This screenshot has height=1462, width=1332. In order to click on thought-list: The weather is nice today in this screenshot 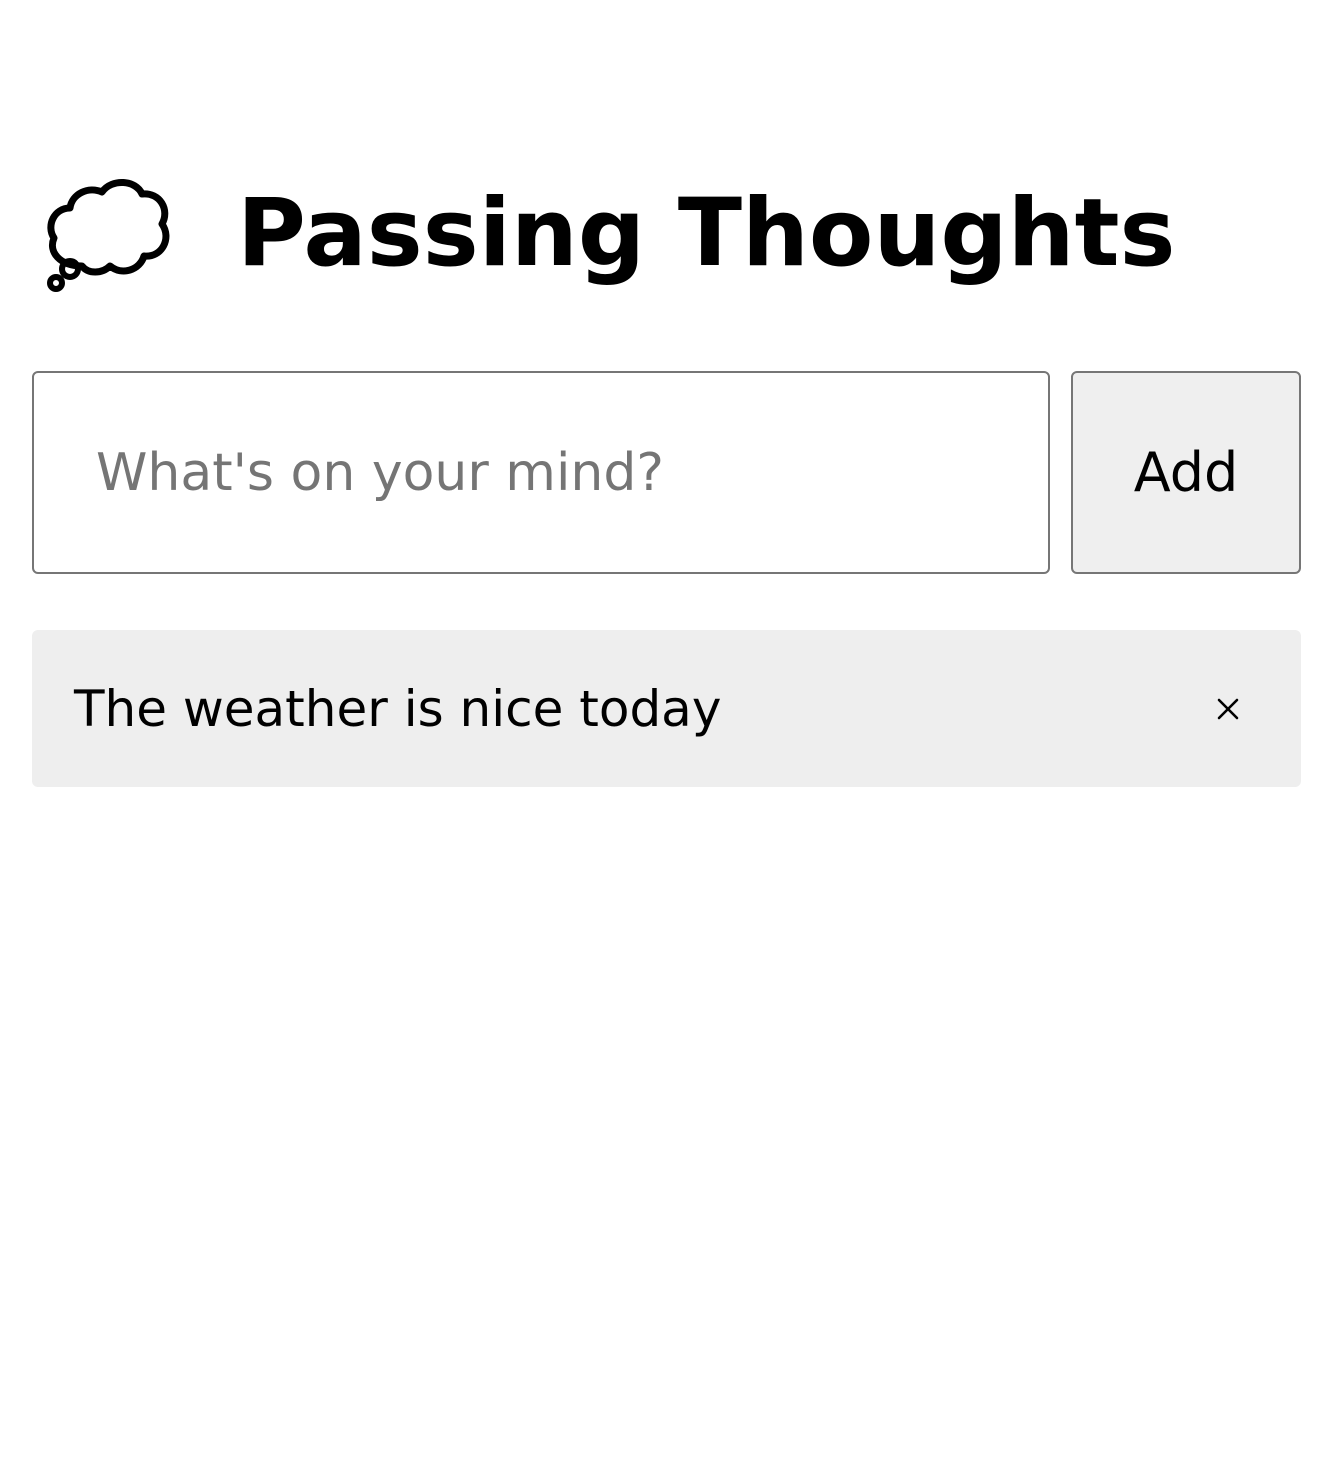, I will do `click(666, 708)`.